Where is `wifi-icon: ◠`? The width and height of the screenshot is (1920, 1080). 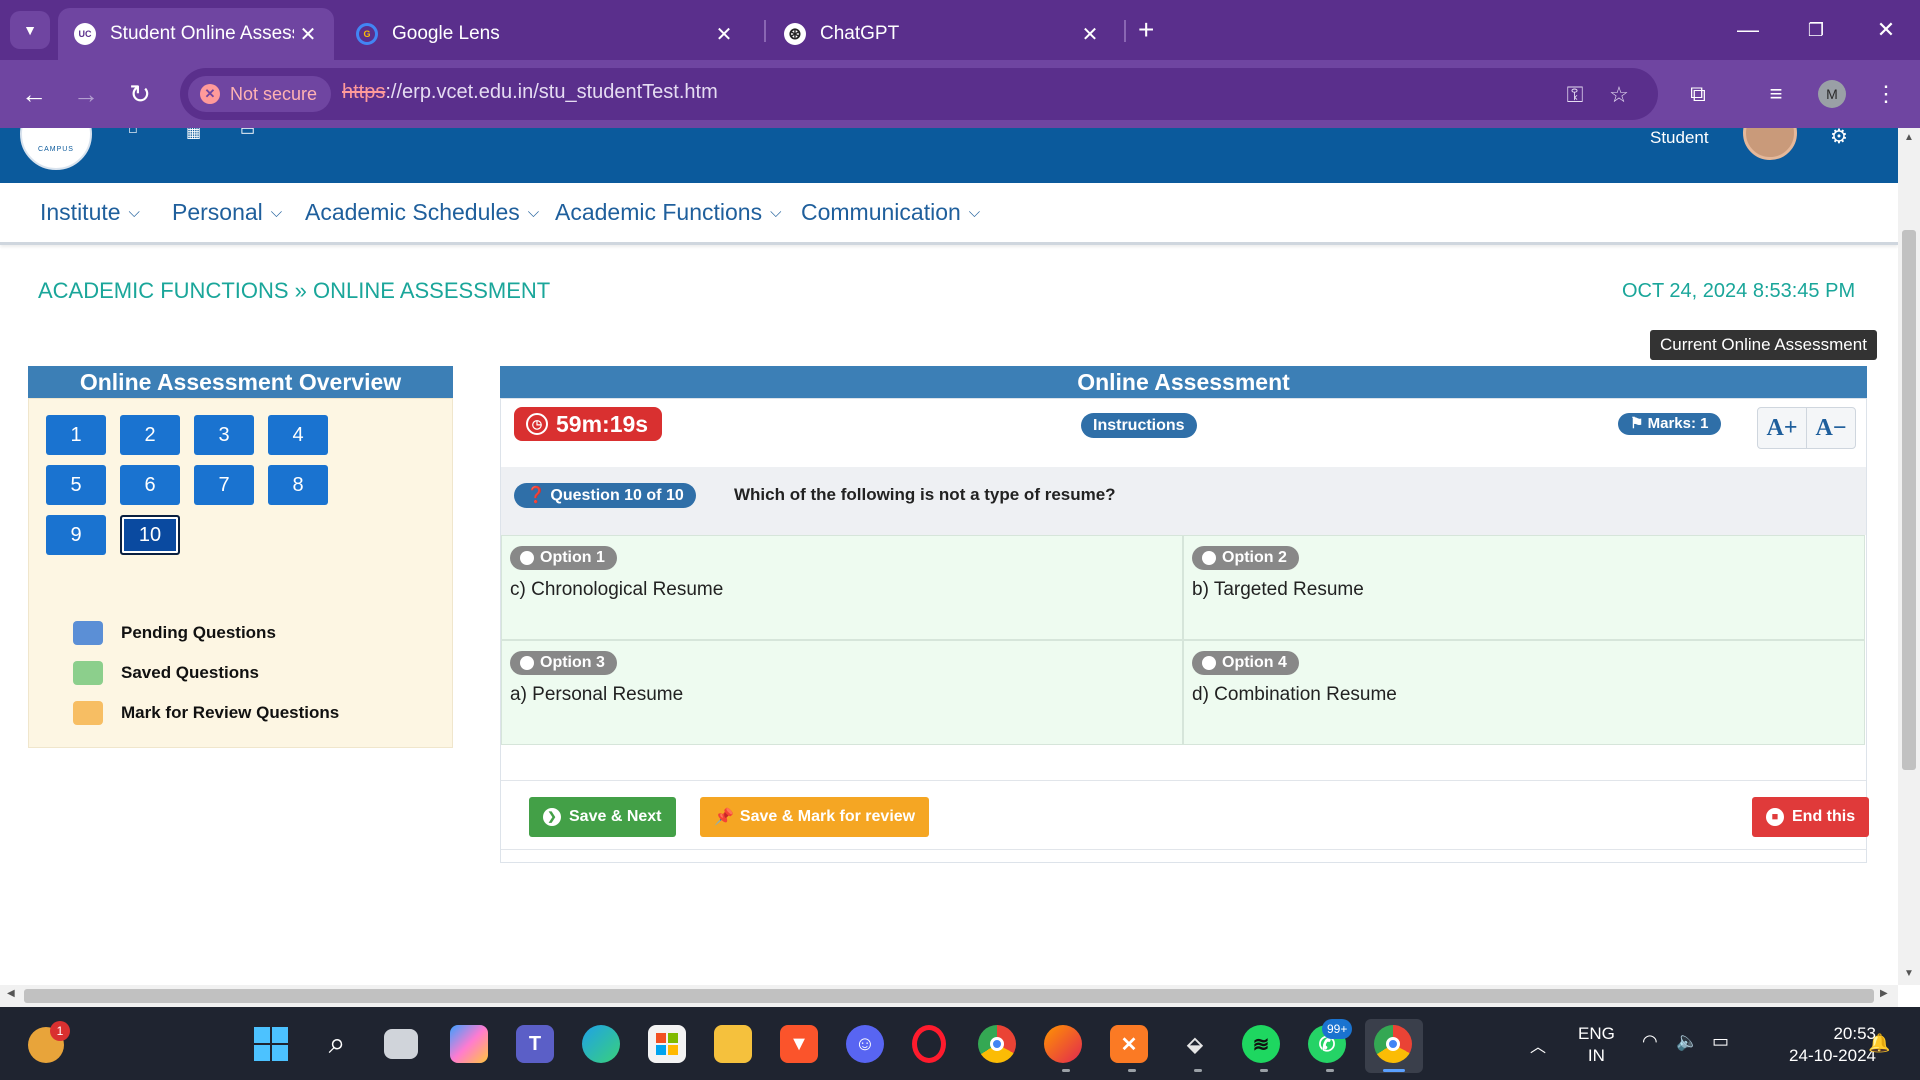 wifi-icon: ◠ is located at coordinates (1650, 1041).